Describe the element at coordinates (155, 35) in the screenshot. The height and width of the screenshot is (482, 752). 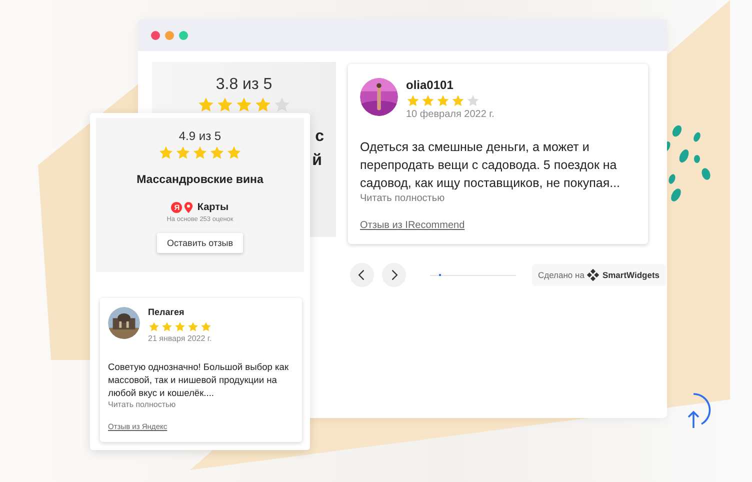
I see `close-button` at that location.